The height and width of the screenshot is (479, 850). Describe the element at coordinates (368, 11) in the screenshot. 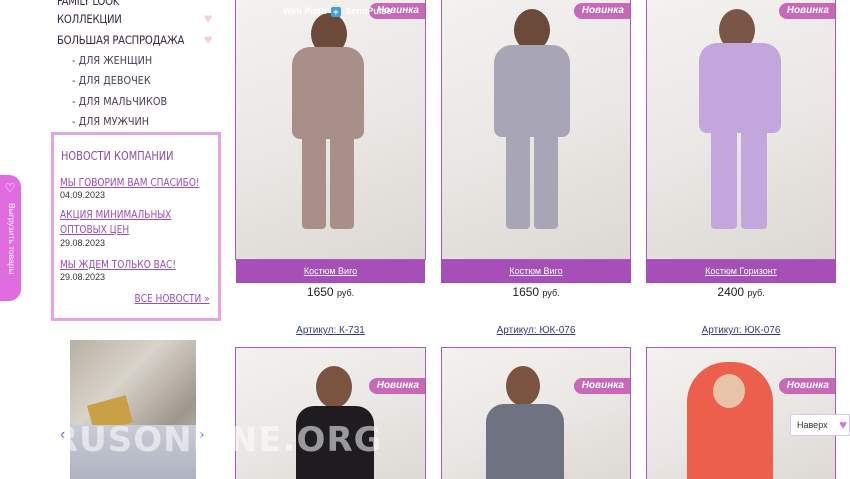

I see `sendpulse-label: SendPulse` at that location.